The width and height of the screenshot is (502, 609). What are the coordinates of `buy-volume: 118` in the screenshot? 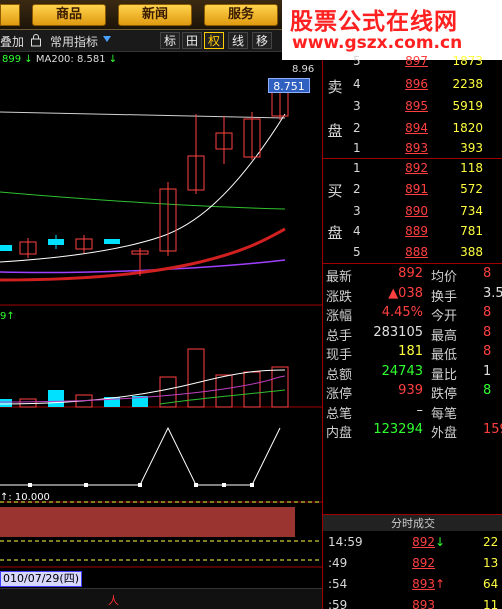 It's located at (471, 168).